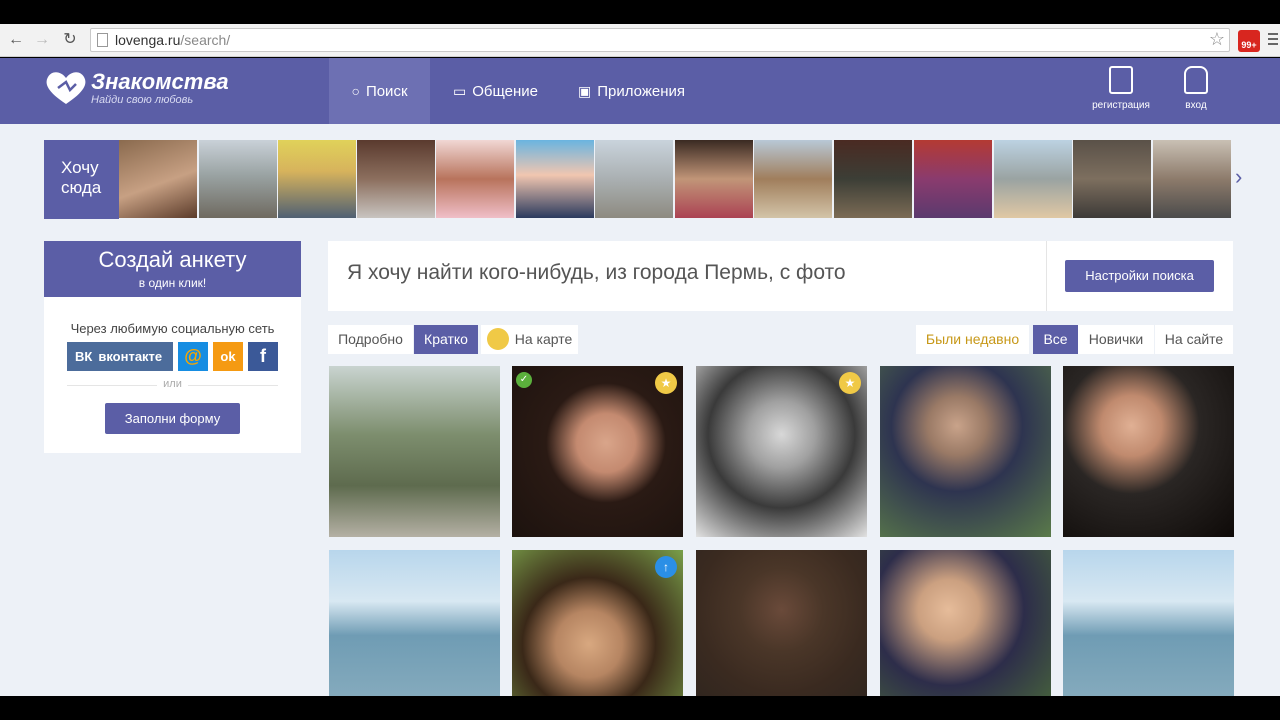 This screenshot has height=720, width=1280. Describe the element at coordinates (497, 338) in the screenshot. I see `map-icon` at that location.